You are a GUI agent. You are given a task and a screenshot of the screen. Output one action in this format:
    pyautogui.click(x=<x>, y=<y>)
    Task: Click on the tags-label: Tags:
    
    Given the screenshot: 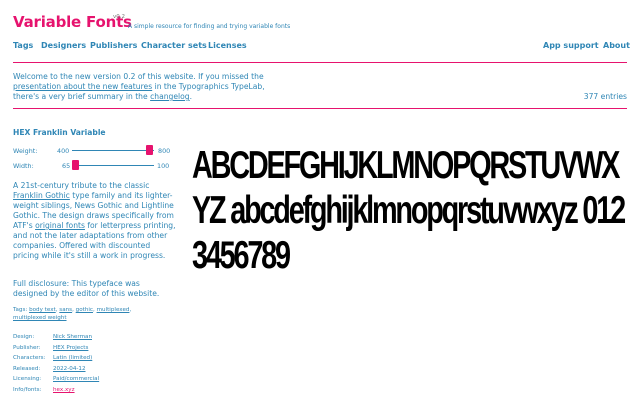 What is the action you would take?
    pyautogui.click(x=20, y=310)
    